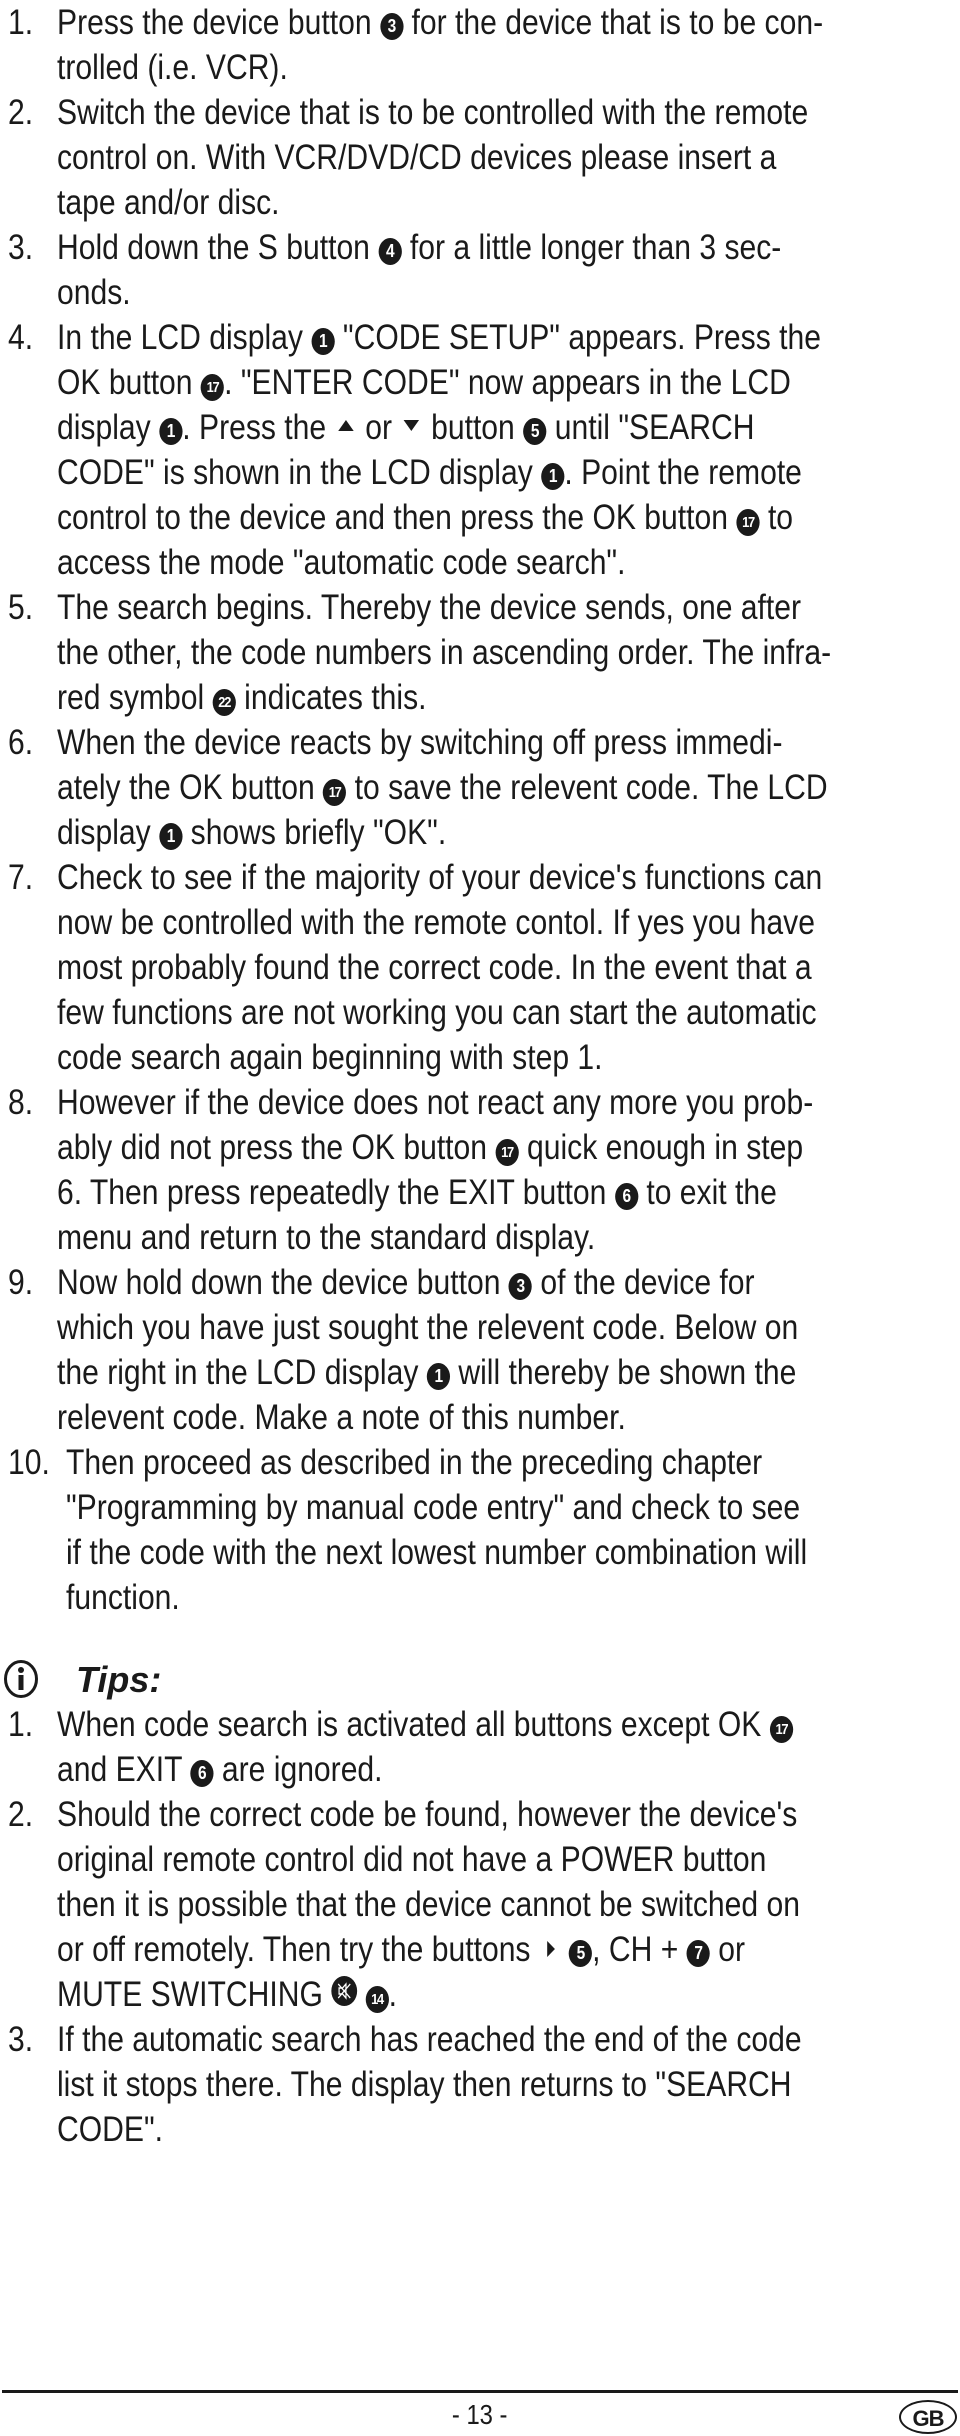 This screenshot has height=2436, width=960. What do you see at coordinates (123, 1597) in the screenshot?
I see `text-segment: function.` at bounding box center [123, 1597].